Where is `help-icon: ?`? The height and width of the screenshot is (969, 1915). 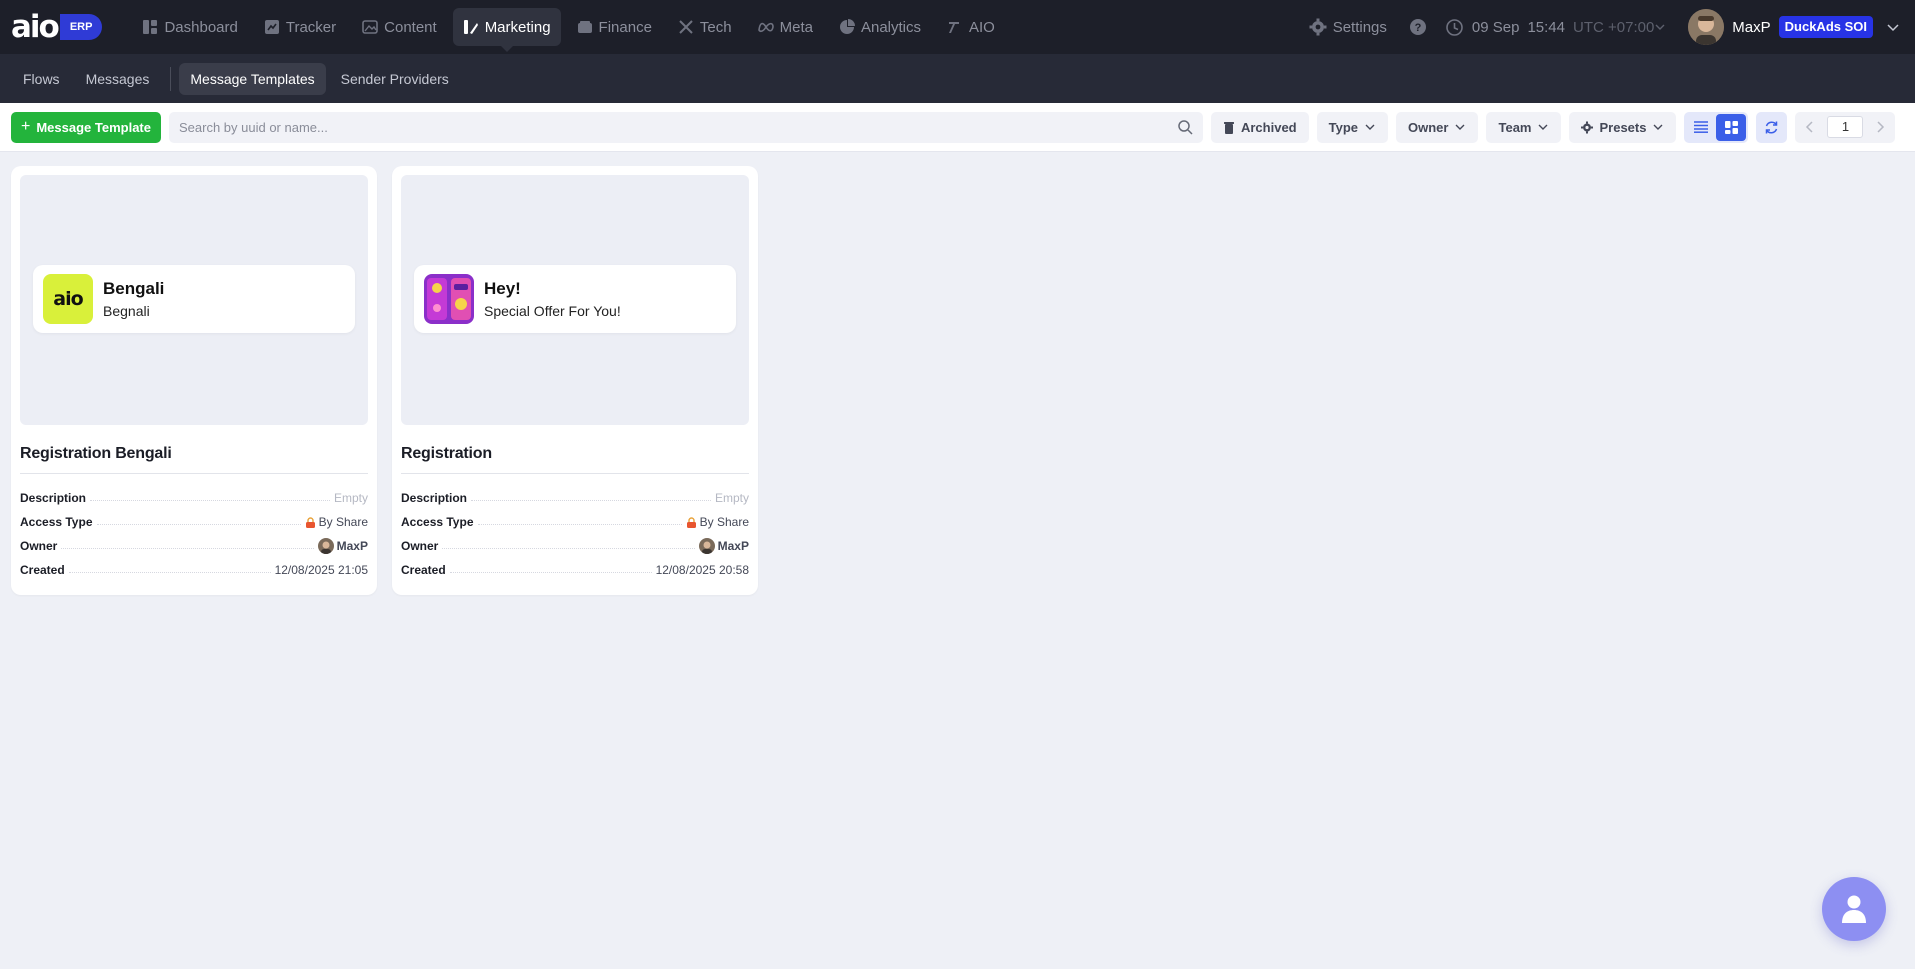
help-icon: ? is located at coordinates (1418, 27).